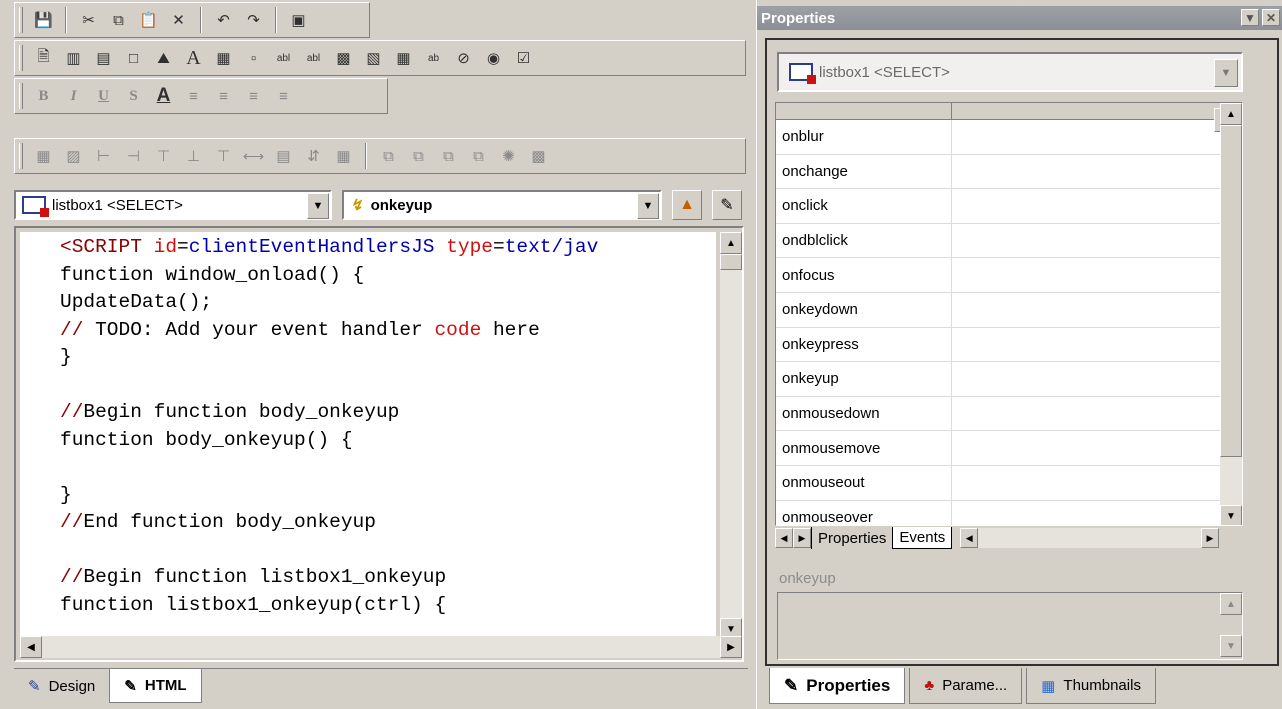  What do you see at coordinates (193, 96) in the screenshot?
I see `align-left-icon: ≡` at bounding box center [193, 96].